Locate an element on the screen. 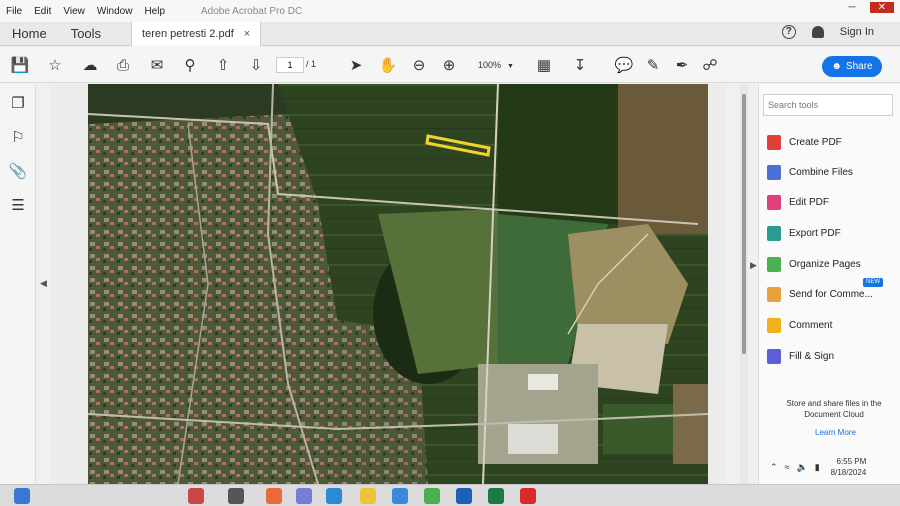  create-pdf-icon is located at coordinates (774, 142).